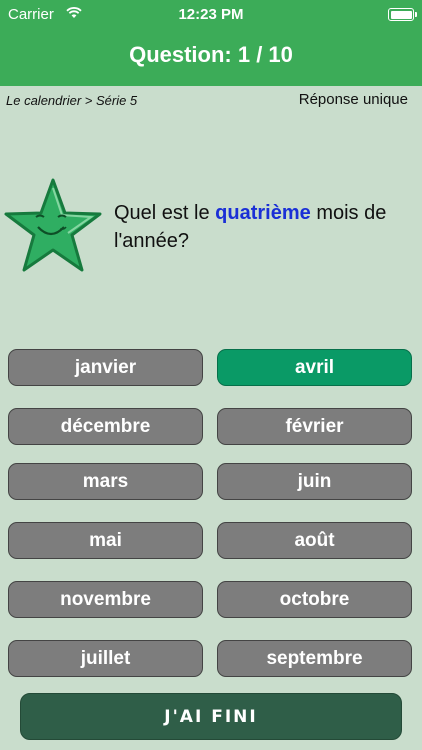 The height and width of the screenshot is (750, 422). Describe the element at coordinates (402, 14) in the screenshot. I see `battery-icon` at that location.